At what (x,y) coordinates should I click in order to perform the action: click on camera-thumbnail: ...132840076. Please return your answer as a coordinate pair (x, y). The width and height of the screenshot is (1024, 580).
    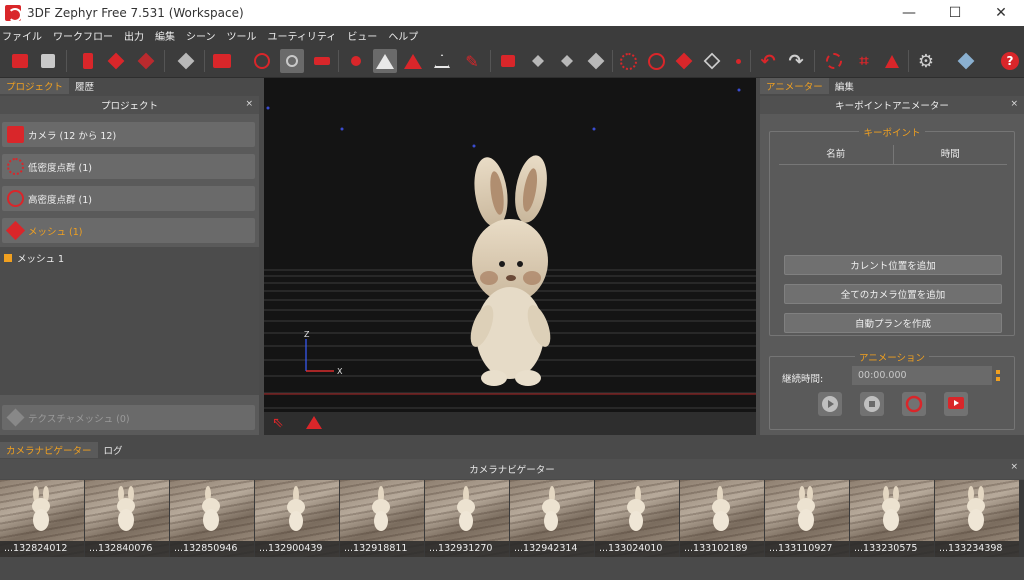
    Looking at the image, I should click on (127, 518).